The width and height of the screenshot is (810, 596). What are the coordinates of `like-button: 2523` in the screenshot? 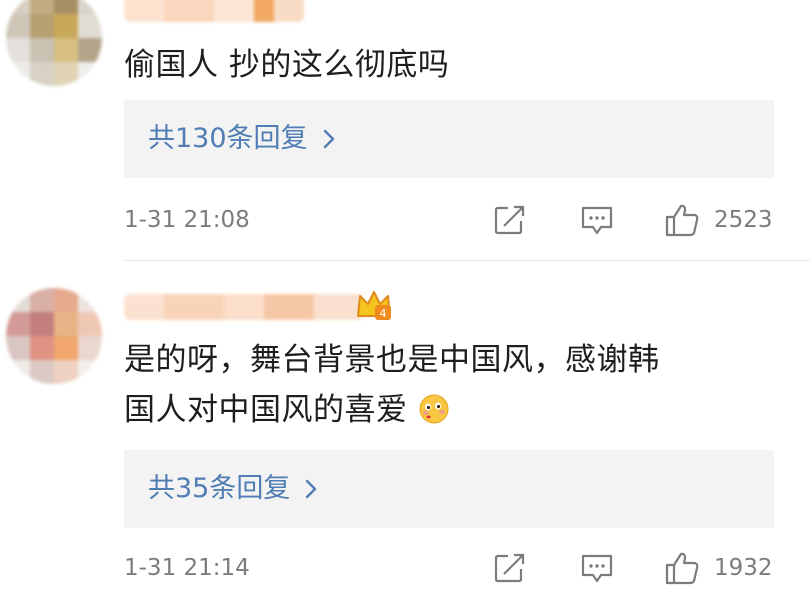 It's located at (718, 220).